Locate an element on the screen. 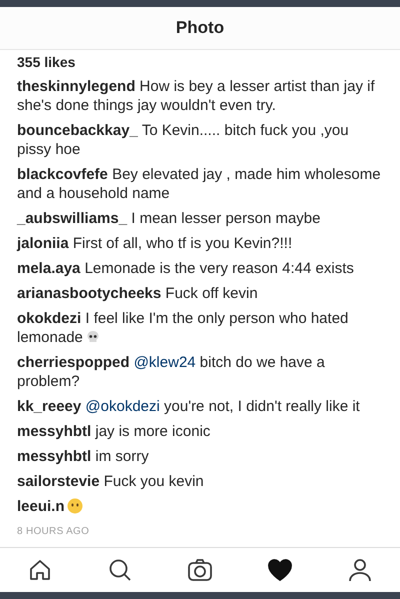  comment-text: theskinnylegend How is bey a lesser artist than jay if she's done things jay wouldn't even try. is located at coordinates (196, 96).